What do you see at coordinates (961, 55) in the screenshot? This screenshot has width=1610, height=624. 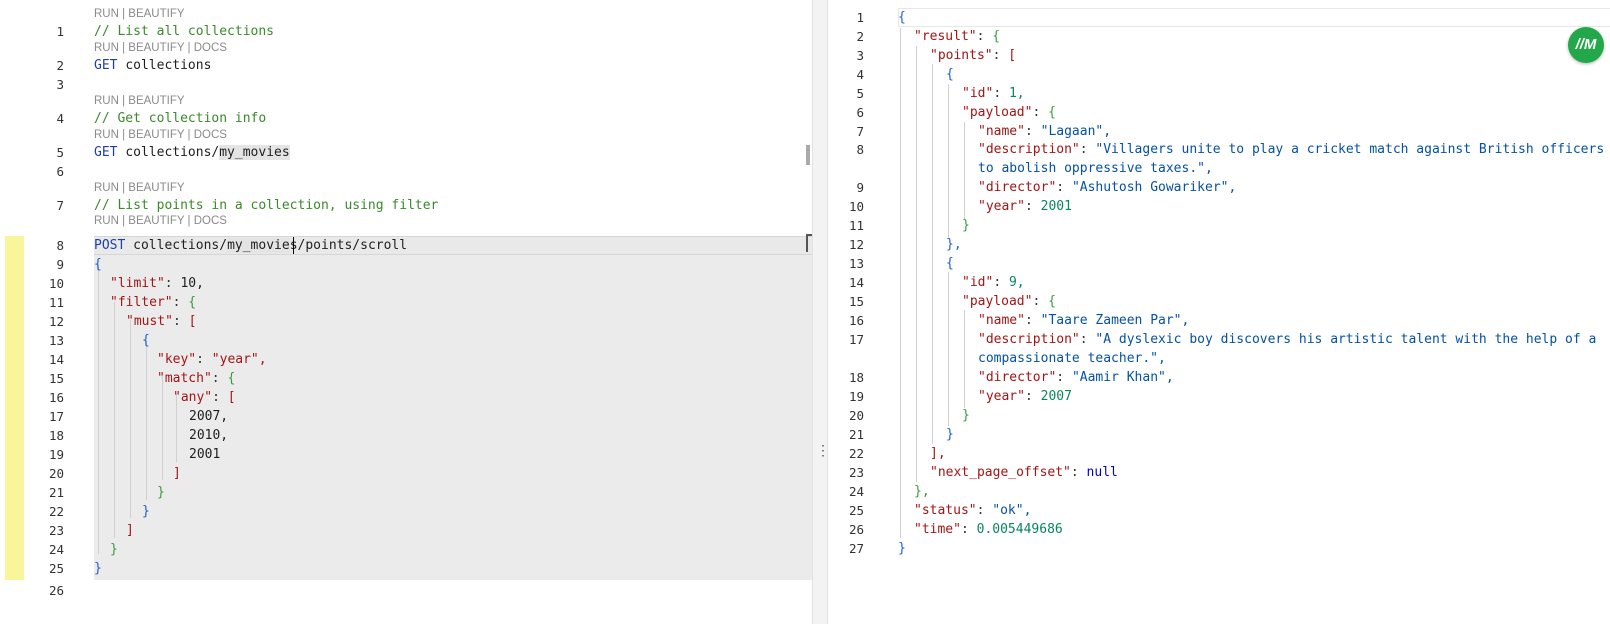 I see `json-key: "points"` at bounding box center [961, 55].